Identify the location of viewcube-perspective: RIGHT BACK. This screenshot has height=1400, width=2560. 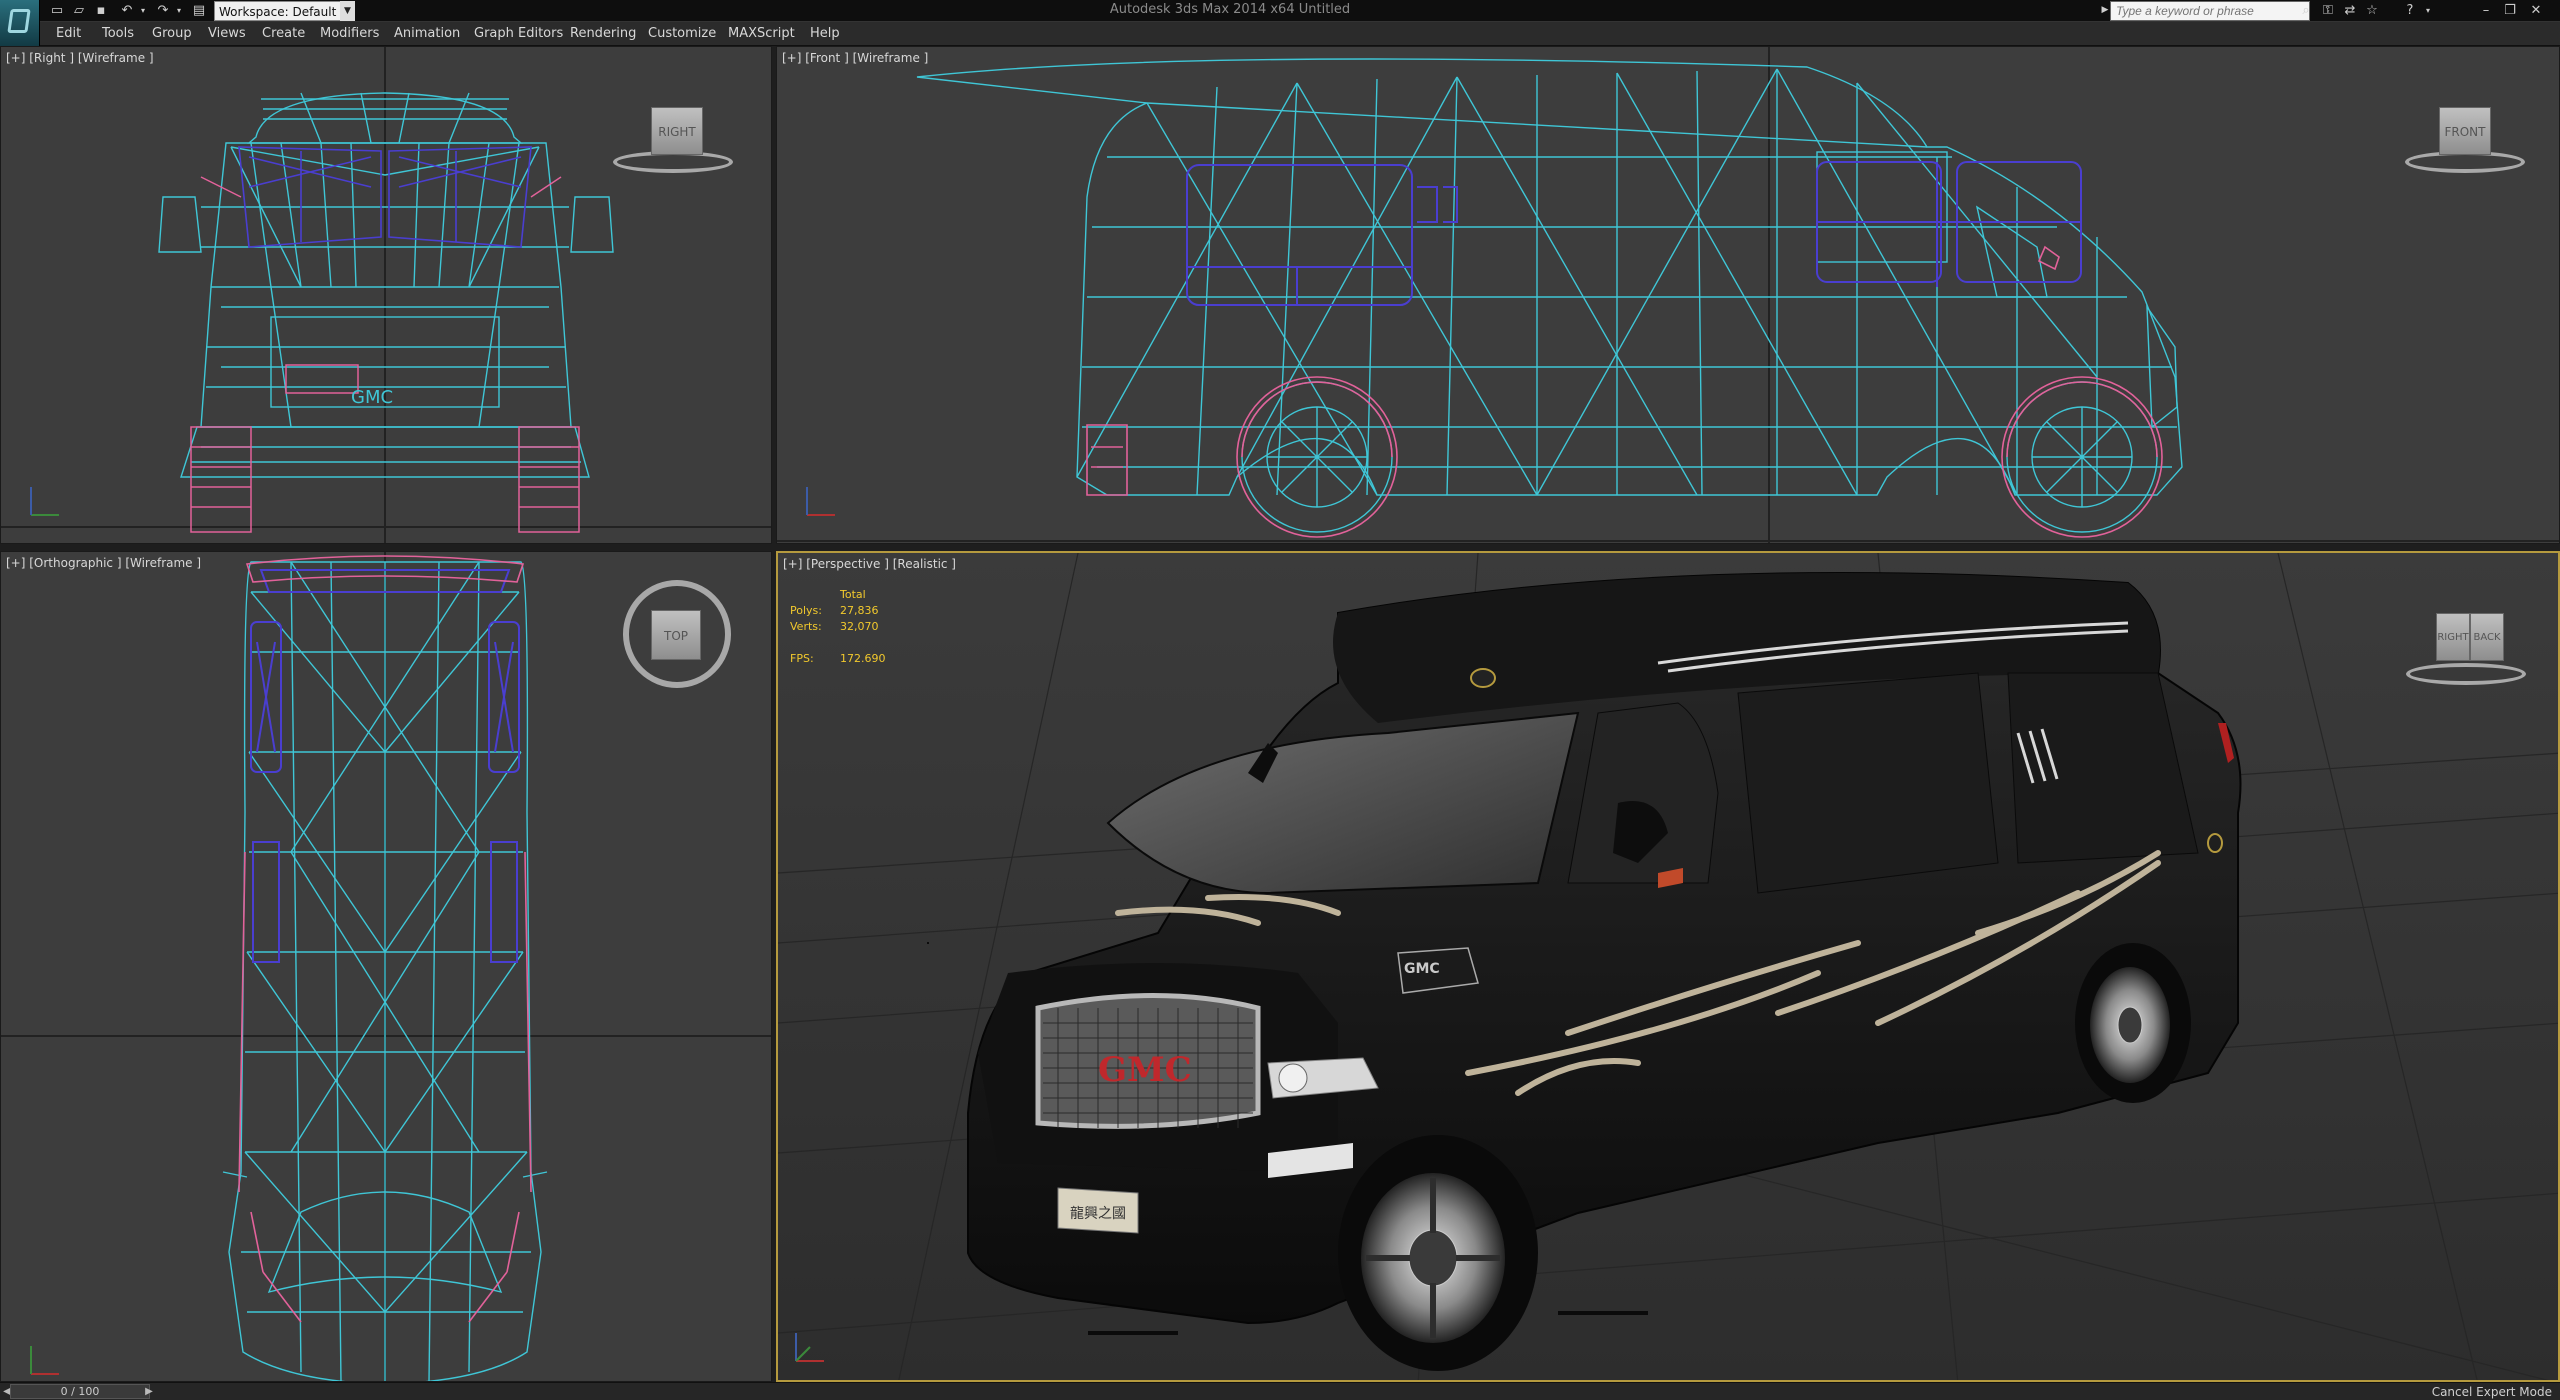
(2468, 653).